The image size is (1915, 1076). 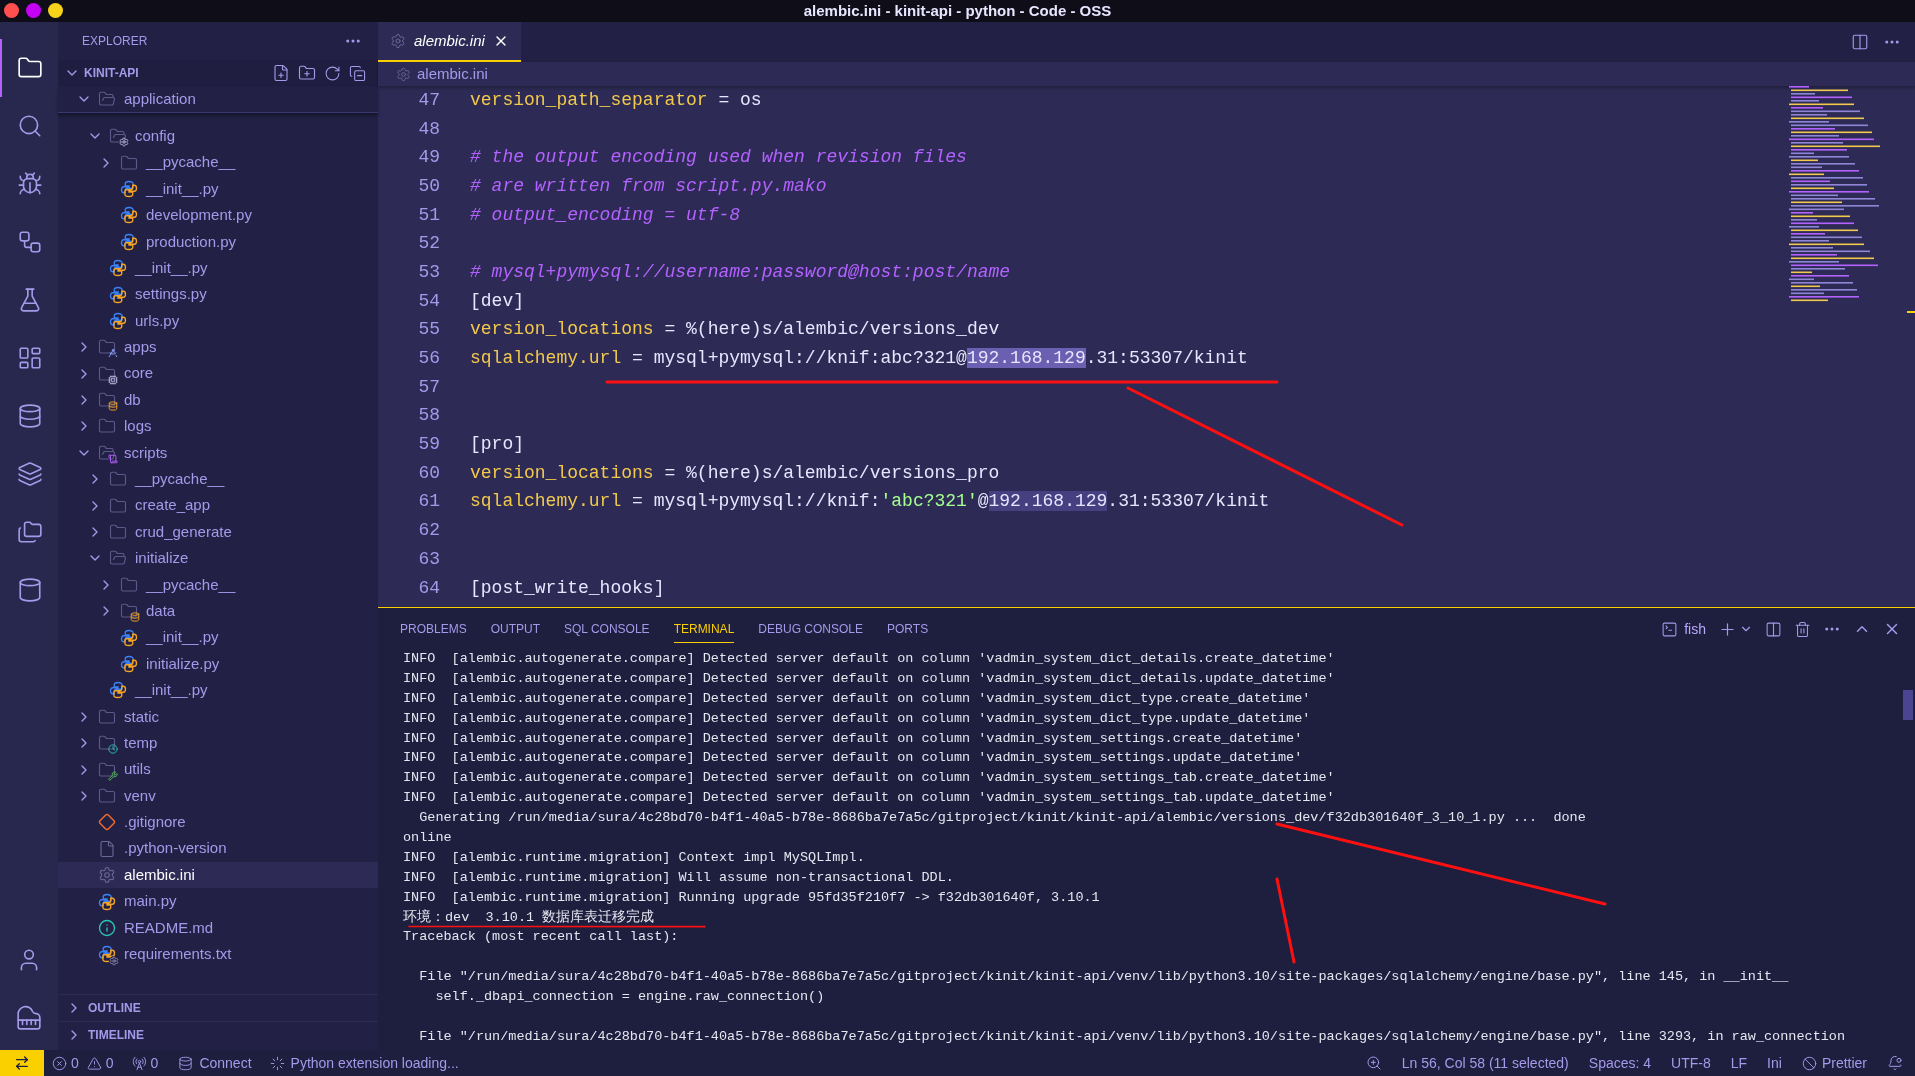 What do you see at coordinates (30, 358) in the screenshot?
I see `grid-icon` at bounding box center [30, 358].